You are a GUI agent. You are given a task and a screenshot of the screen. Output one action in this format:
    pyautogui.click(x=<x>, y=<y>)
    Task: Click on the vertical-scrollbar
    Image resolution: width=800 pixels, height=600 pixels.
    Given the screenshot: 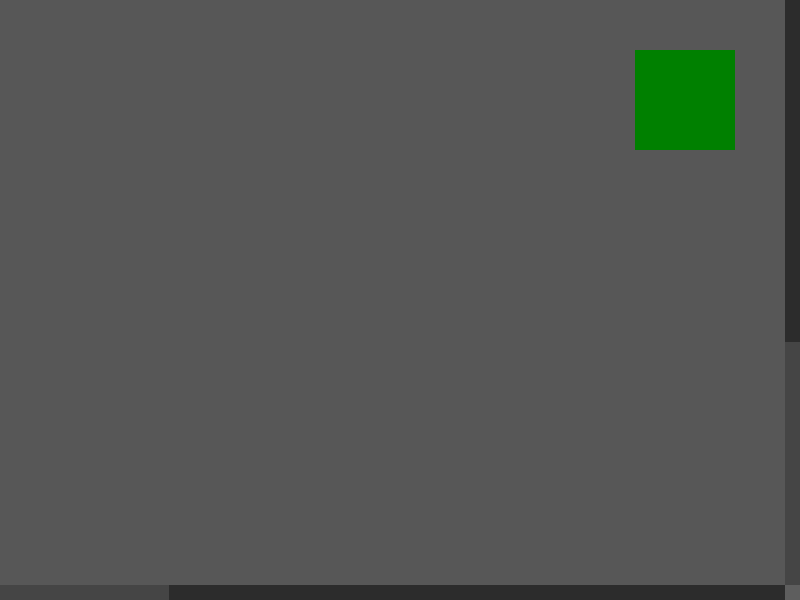 What is the action you would take?
    pyautogui.click(x=792, y=292)
    